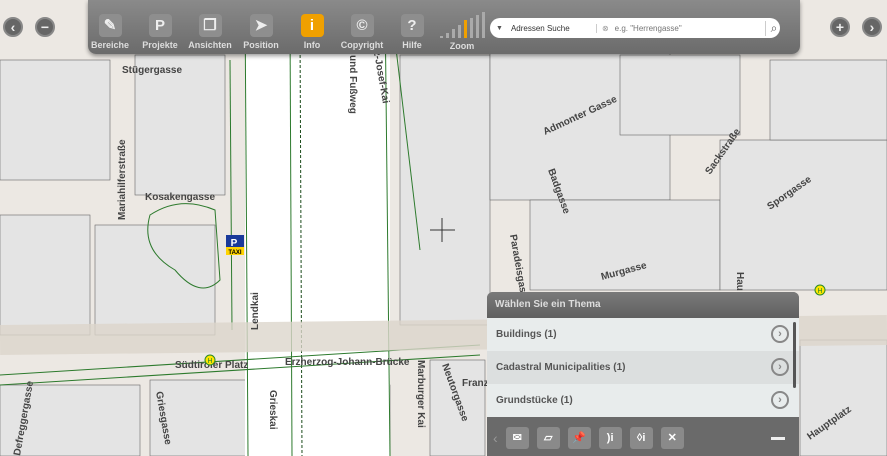 Image resolution: width=887 pixels, height=456 pixels. I want to click on list-item: Cadastral Municipalities (1) ›, so click(643, 367).